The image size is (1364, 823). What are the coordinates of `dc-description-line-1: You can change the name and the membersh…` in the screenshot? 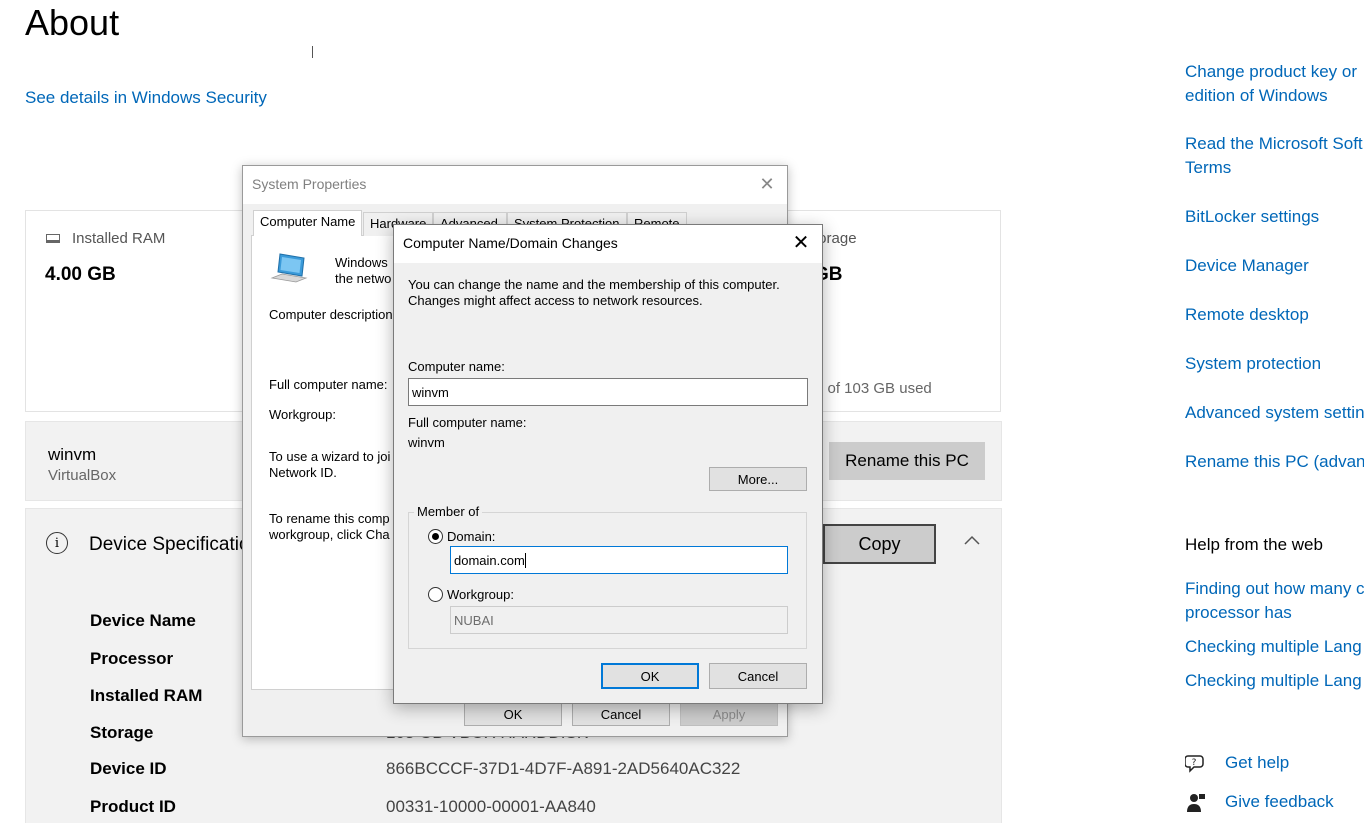 It's located at (594, 284).